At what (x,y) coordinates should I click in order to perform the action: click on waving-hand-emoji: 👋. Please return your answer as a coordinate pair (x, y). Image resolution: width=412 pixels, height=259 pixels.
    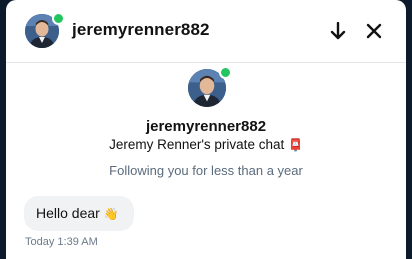
    Looking at the image, I should click on (111, 214).